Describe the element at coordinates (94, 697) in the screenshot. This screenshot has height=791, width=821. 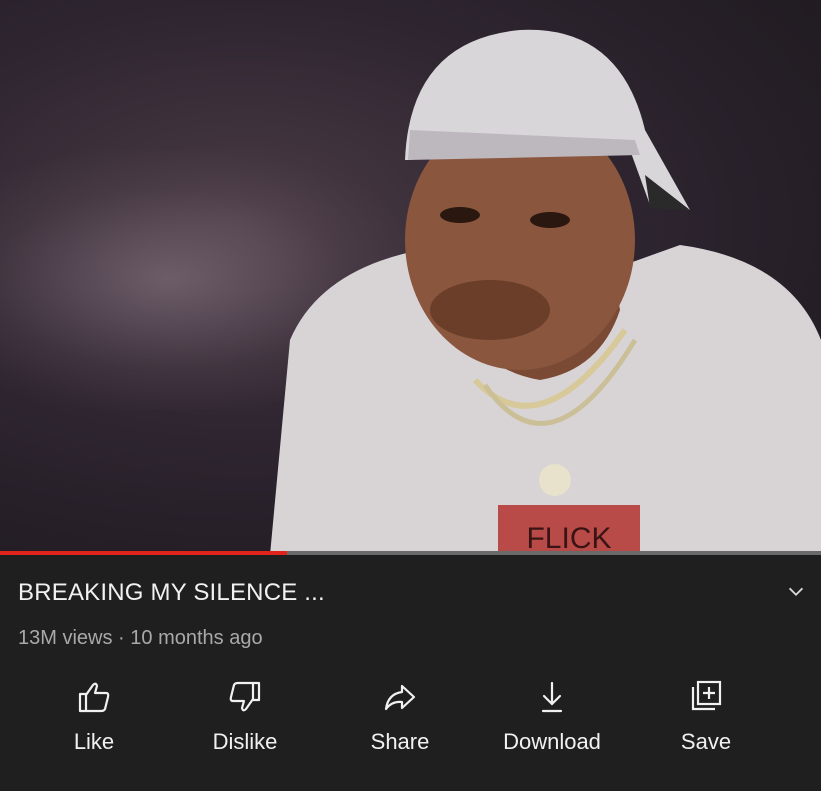
I see `thumbs-up-icon` at that location.